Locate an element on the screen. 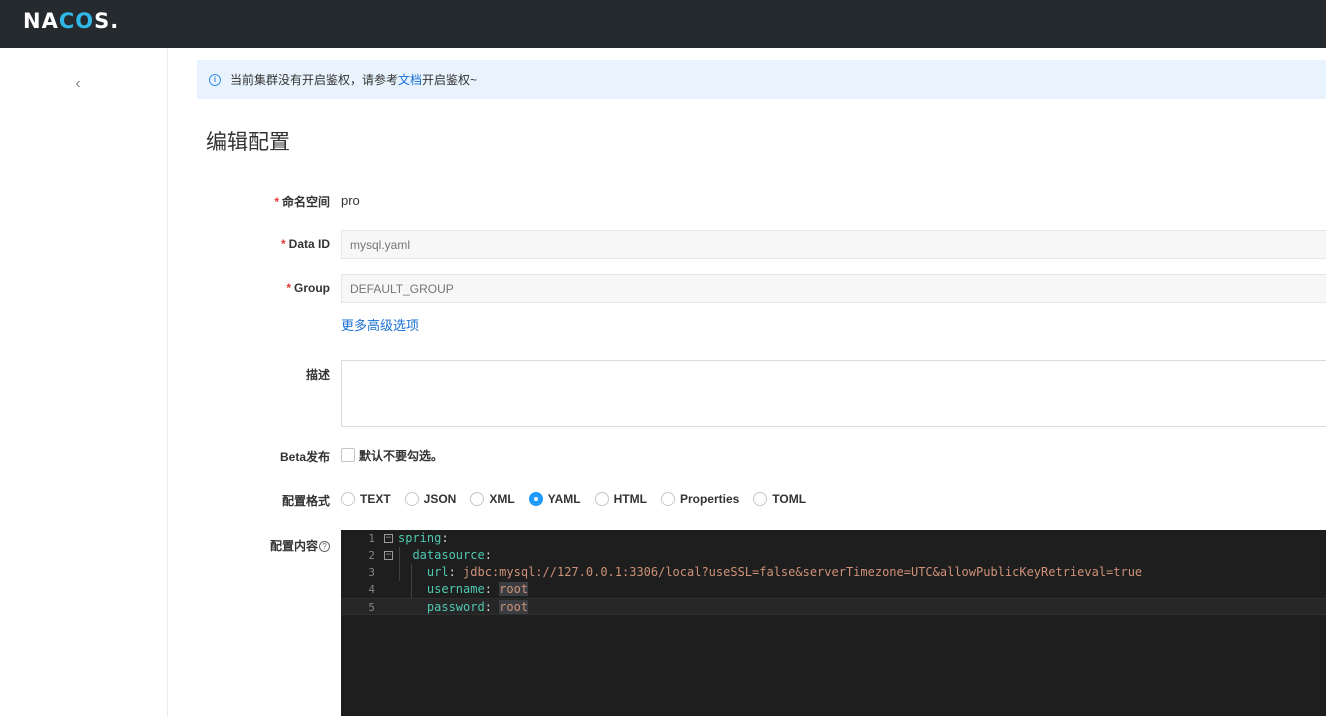 This screenshot has height=716, width=1326. group-label: * Group is located at coordinates (260, 288).